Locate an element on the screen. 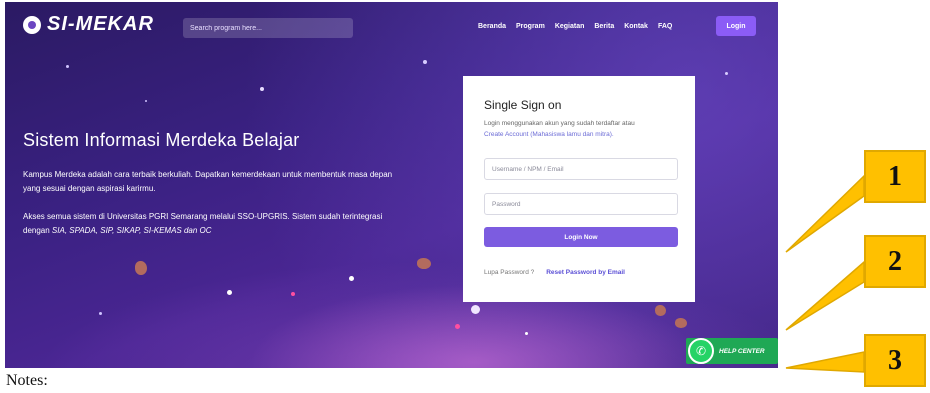  callout-arrows is located at coordinates (825, 273).